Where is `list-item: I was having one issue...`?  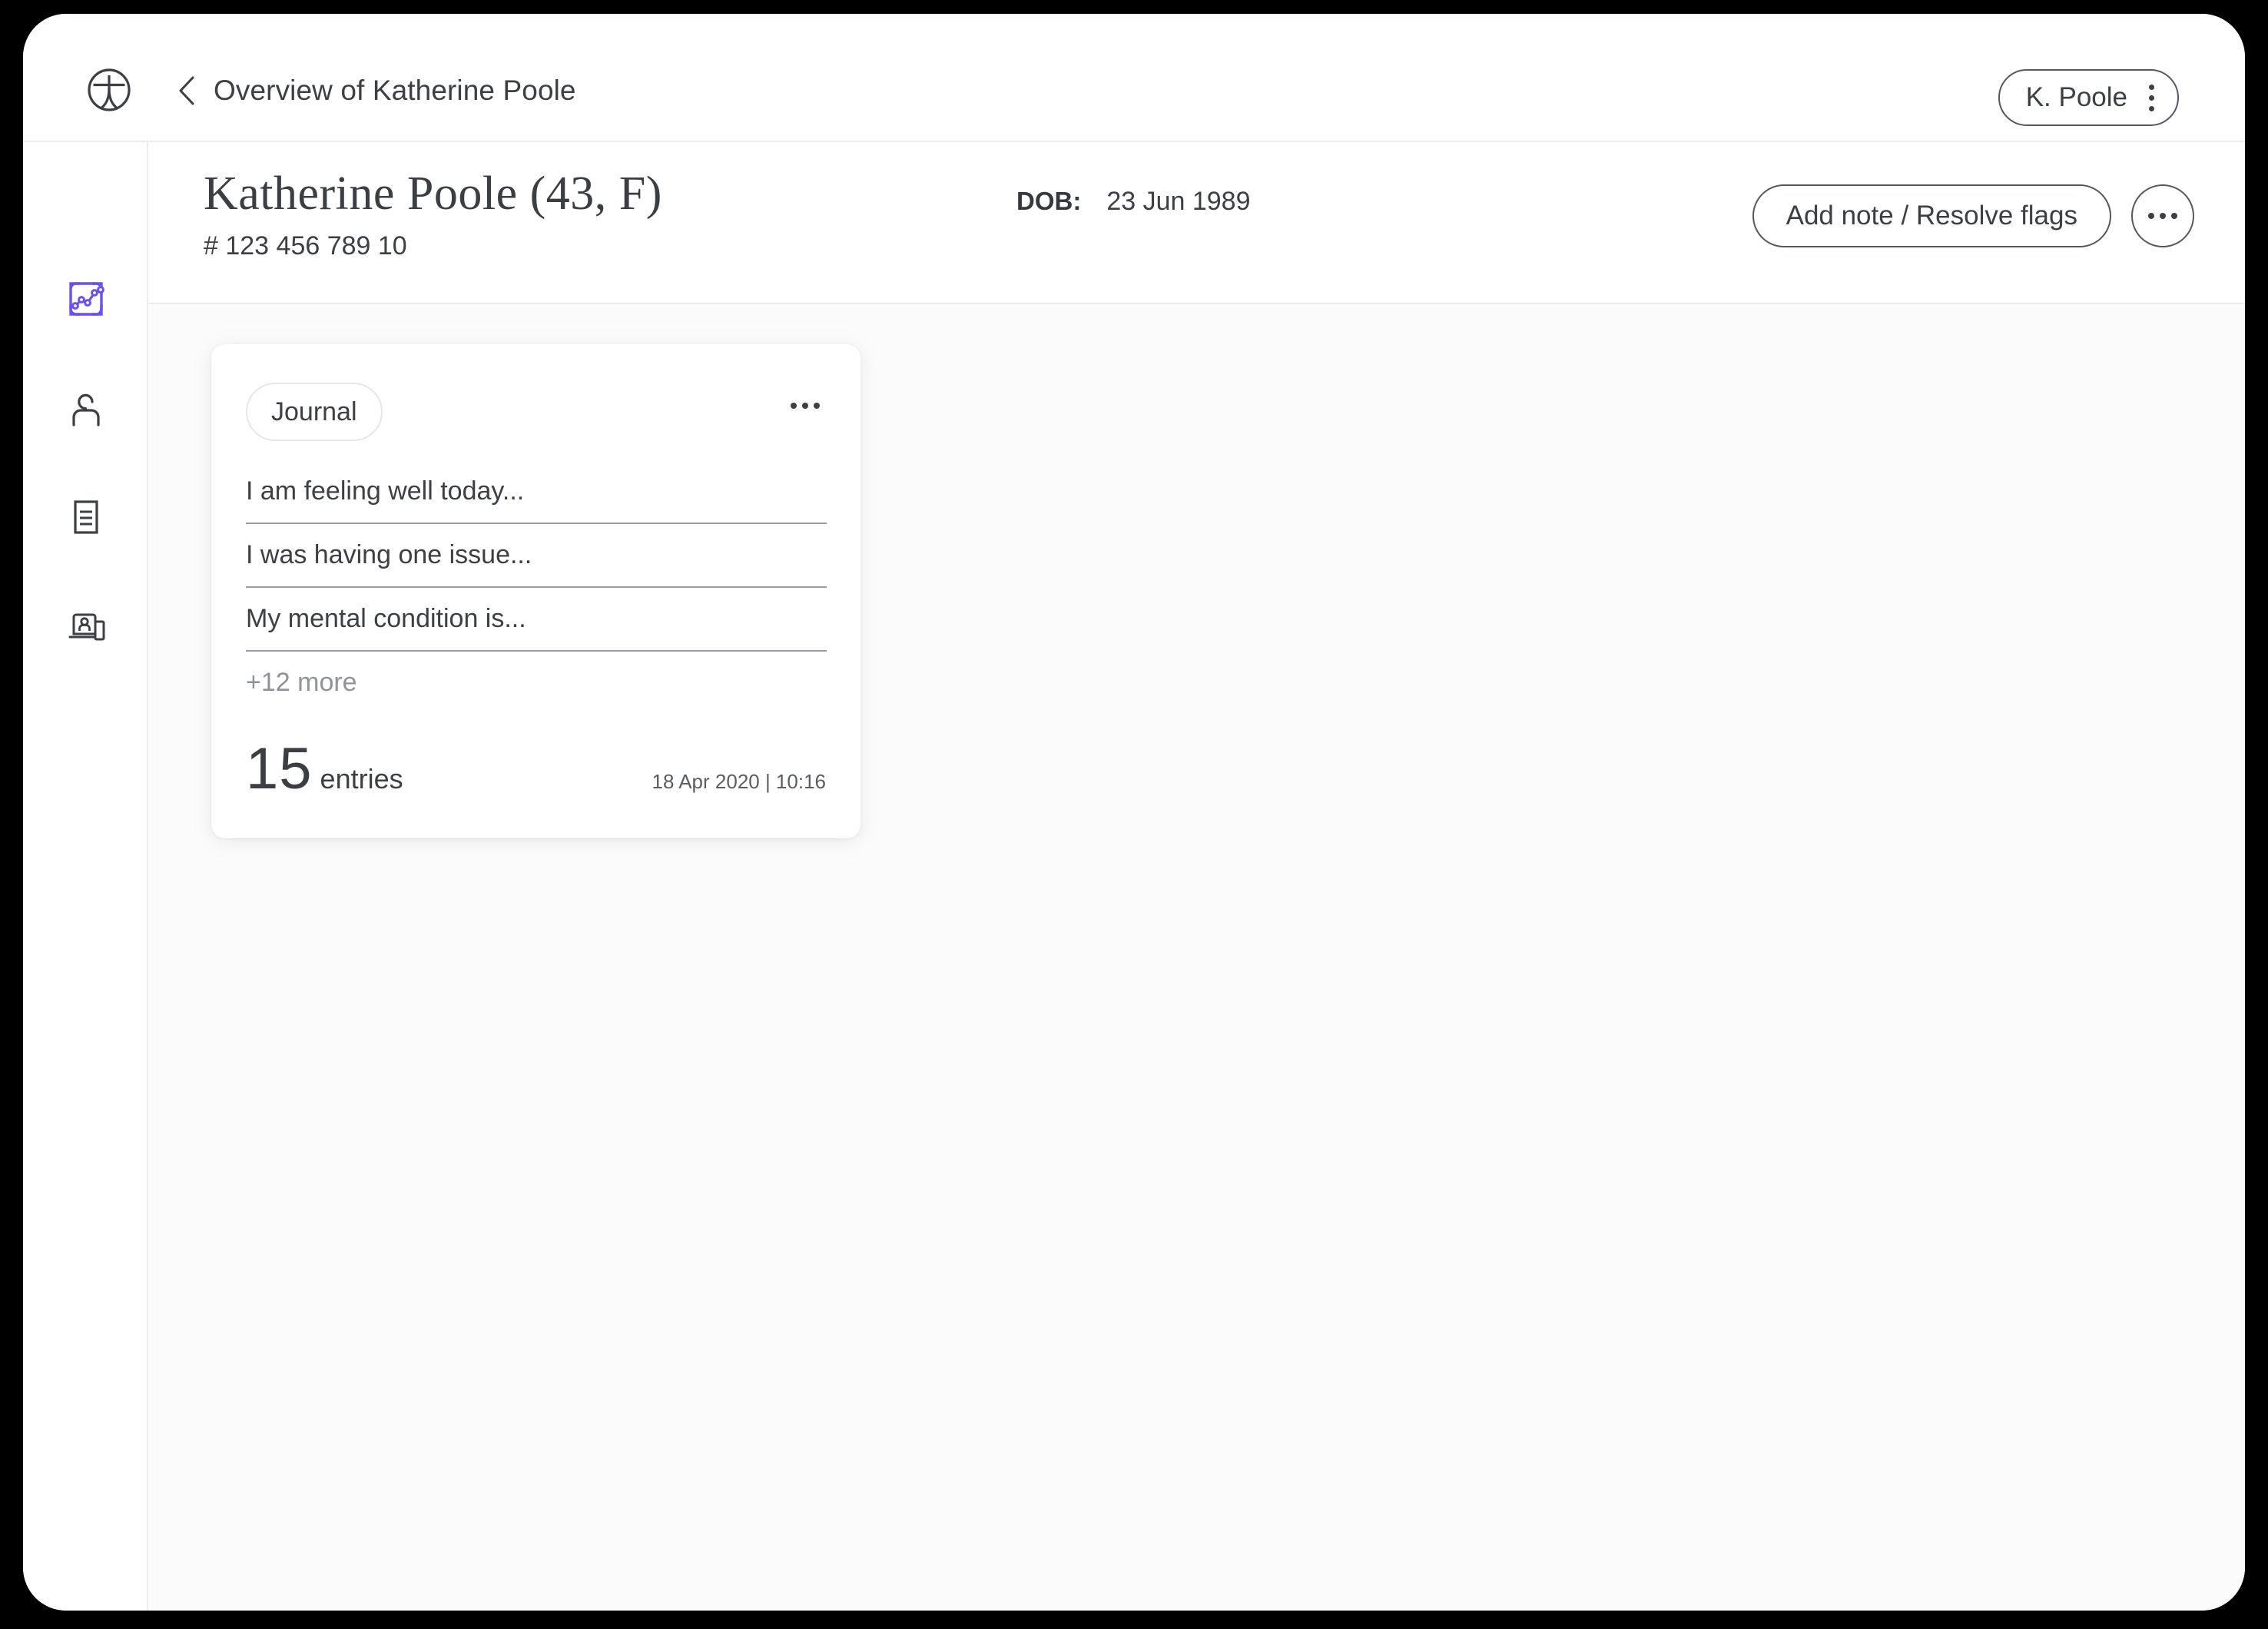 list-item: I was having one issue... is located at coordinates (536, 556).